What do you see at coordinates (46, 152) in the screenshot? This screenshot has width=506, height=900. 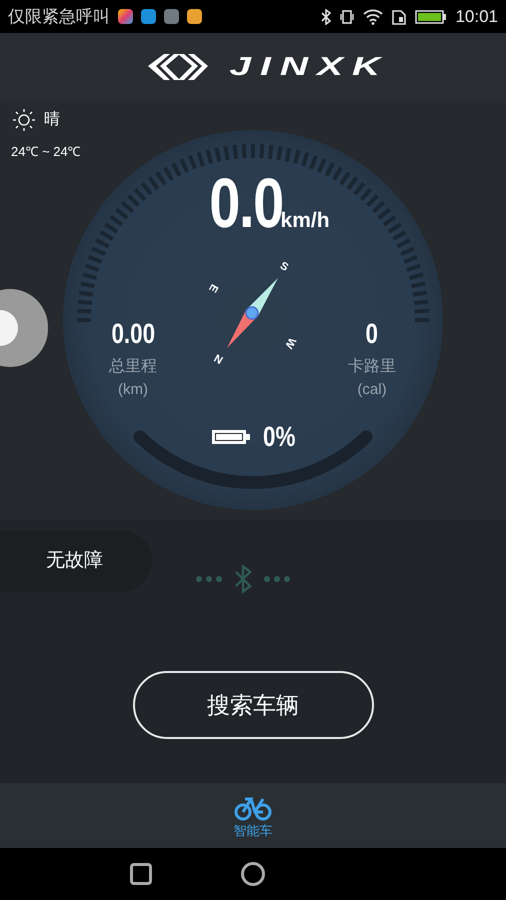 I see `temperature-range: 24℃ ~ 24℃` at bounding box center [46, 152].